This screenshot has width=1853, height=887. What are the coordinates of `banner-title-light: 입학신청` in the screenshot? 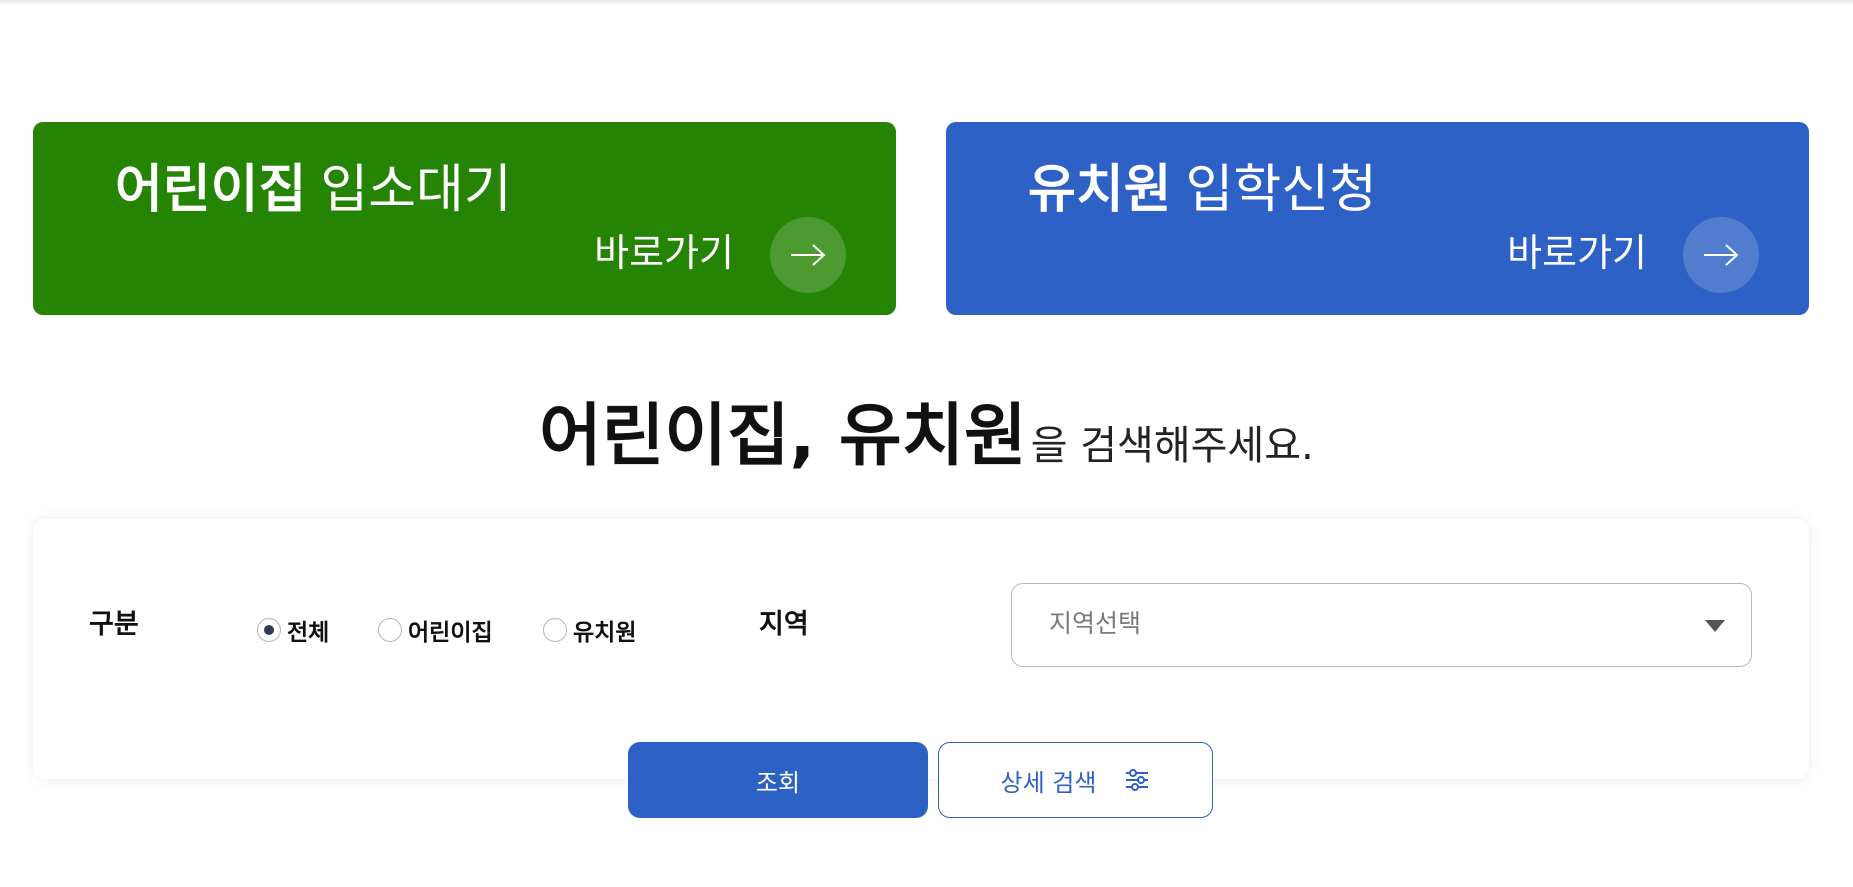 It's located at (1281, 190).